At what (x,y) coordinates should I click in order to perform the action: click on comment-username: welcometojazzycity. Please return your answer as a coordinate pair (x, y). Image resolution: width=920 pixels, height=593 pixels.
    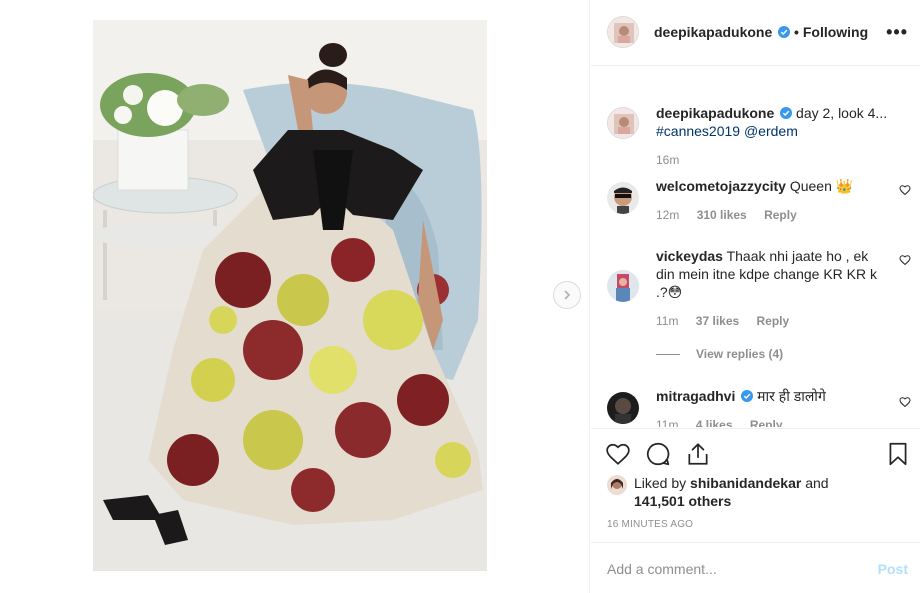
    Looking at the image, I should click on (721, 186).